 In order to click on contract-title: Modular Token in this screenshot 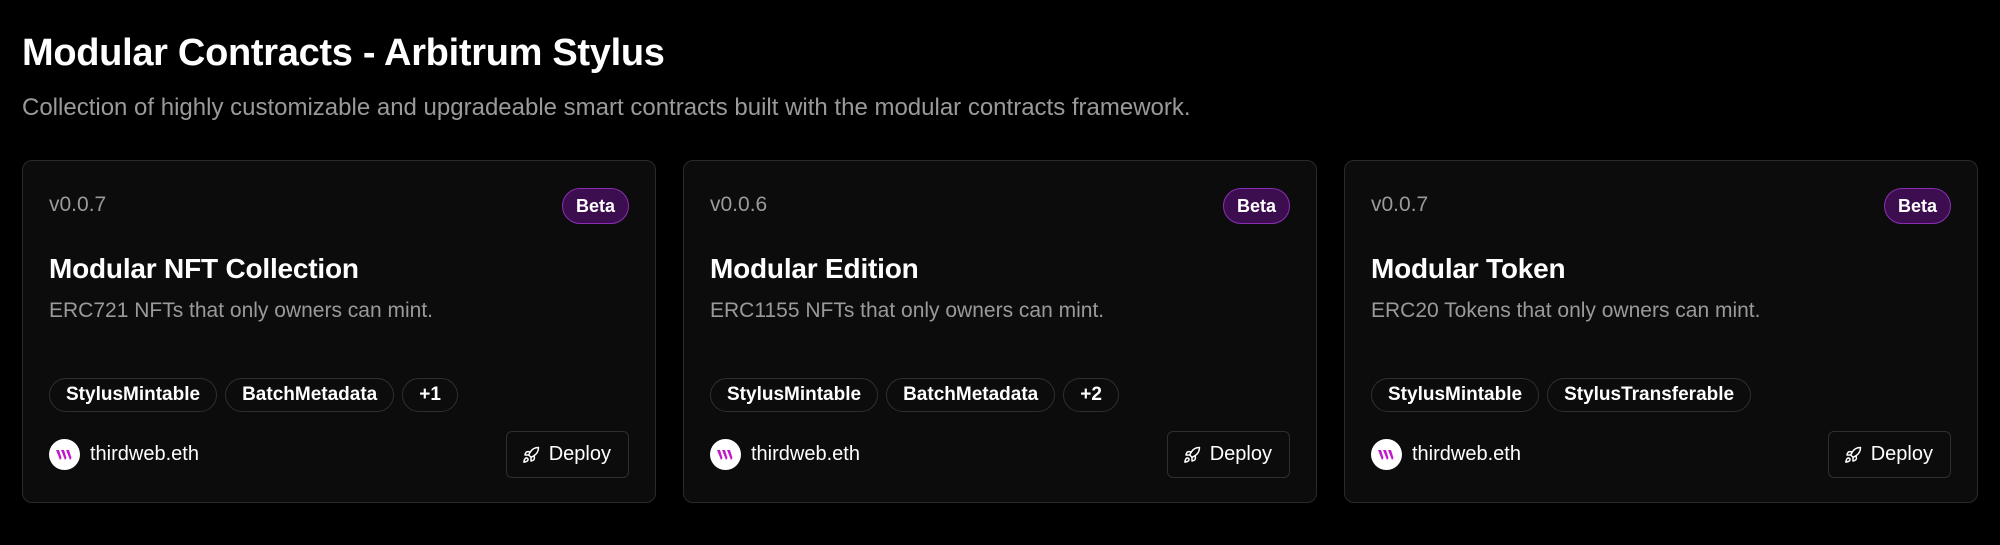, I will do `click(1468, 269)`.